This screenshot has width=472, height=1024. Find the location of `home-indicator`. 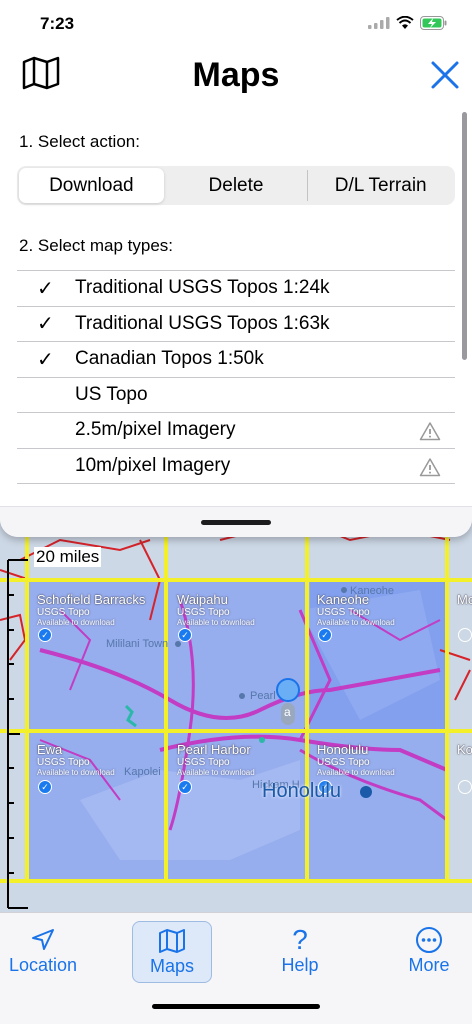

home-indicator is located at coordinates (236, 1006).